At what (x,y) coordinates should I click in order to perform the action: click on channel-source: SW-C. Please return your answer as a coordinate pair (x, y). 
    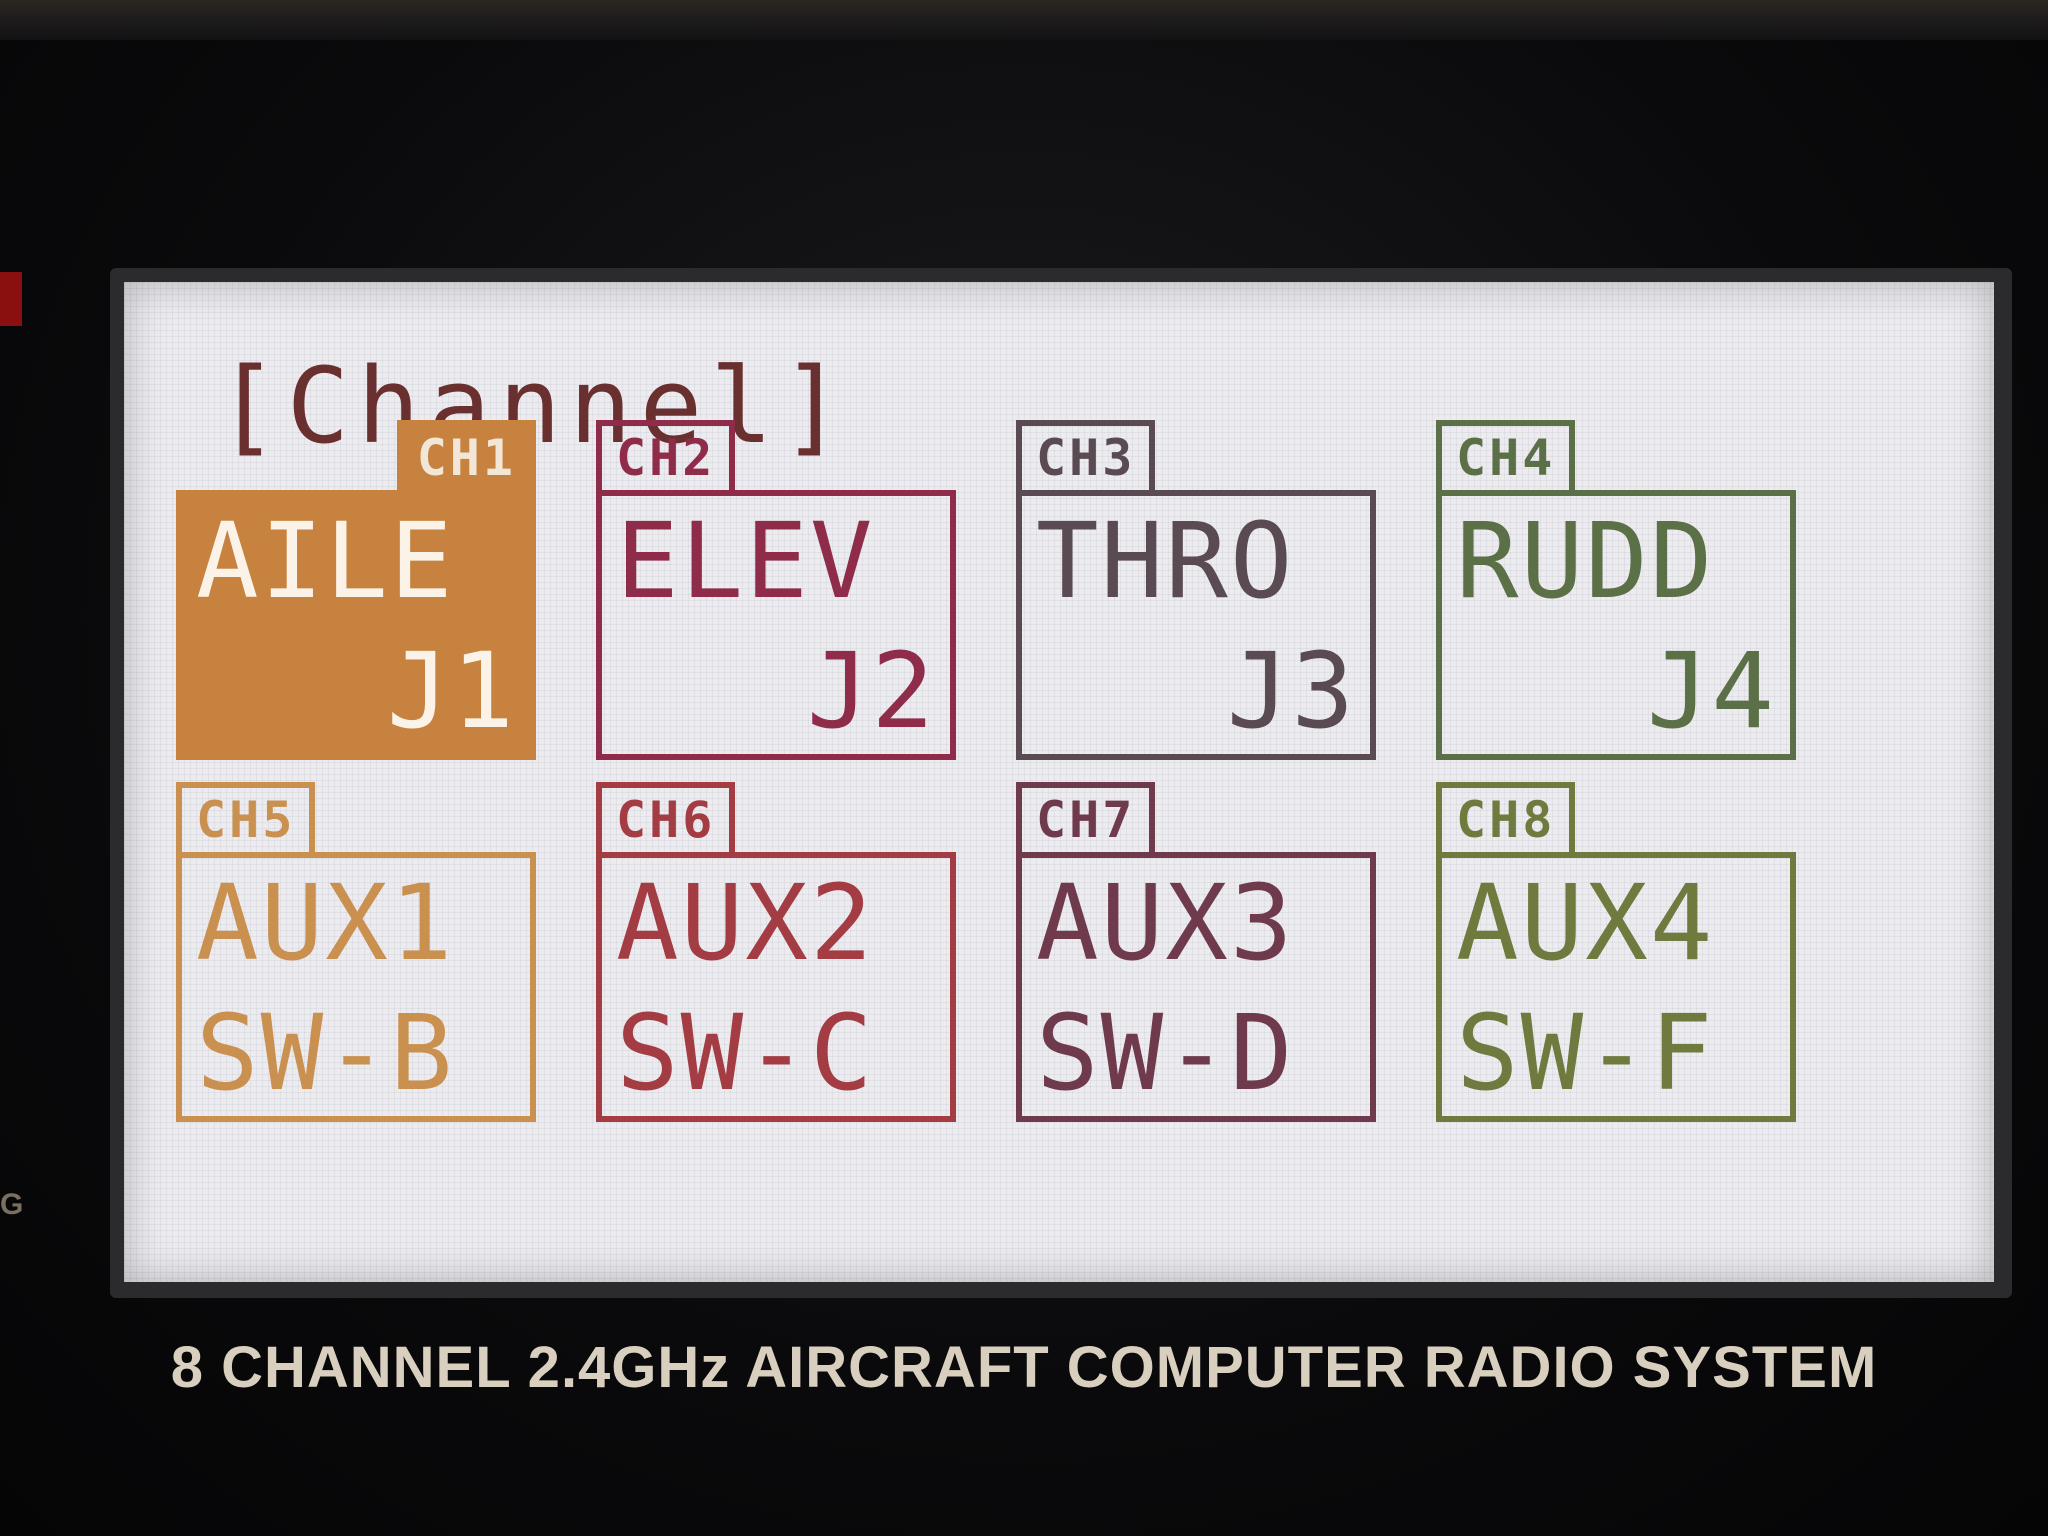
    Looking at the image, I should click on (745, 1052).